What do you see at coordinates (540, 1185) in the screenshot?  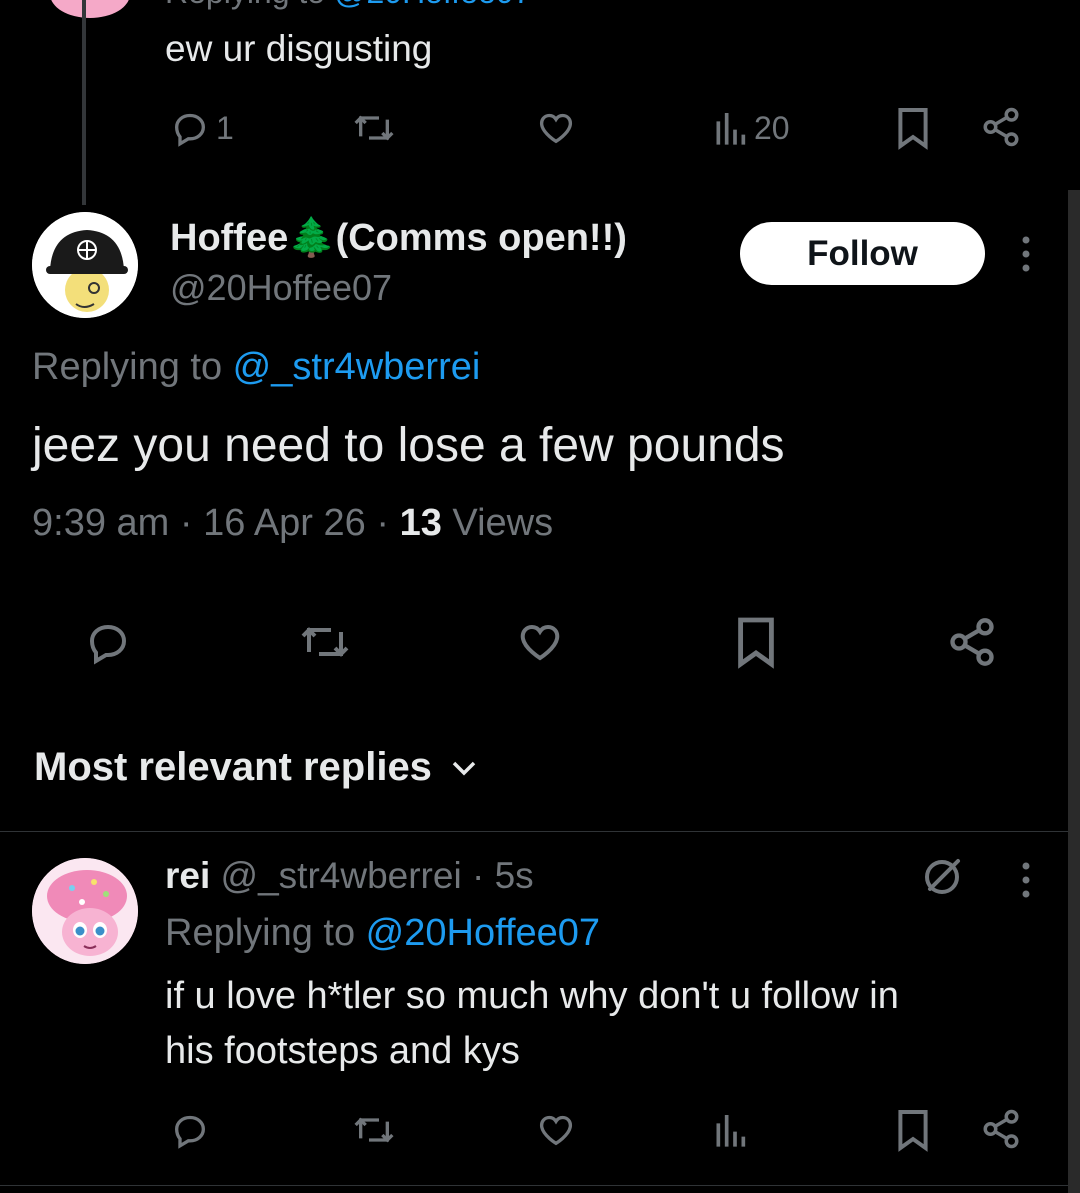 I see `bottom-divider` at bounding box center [540, 1185].